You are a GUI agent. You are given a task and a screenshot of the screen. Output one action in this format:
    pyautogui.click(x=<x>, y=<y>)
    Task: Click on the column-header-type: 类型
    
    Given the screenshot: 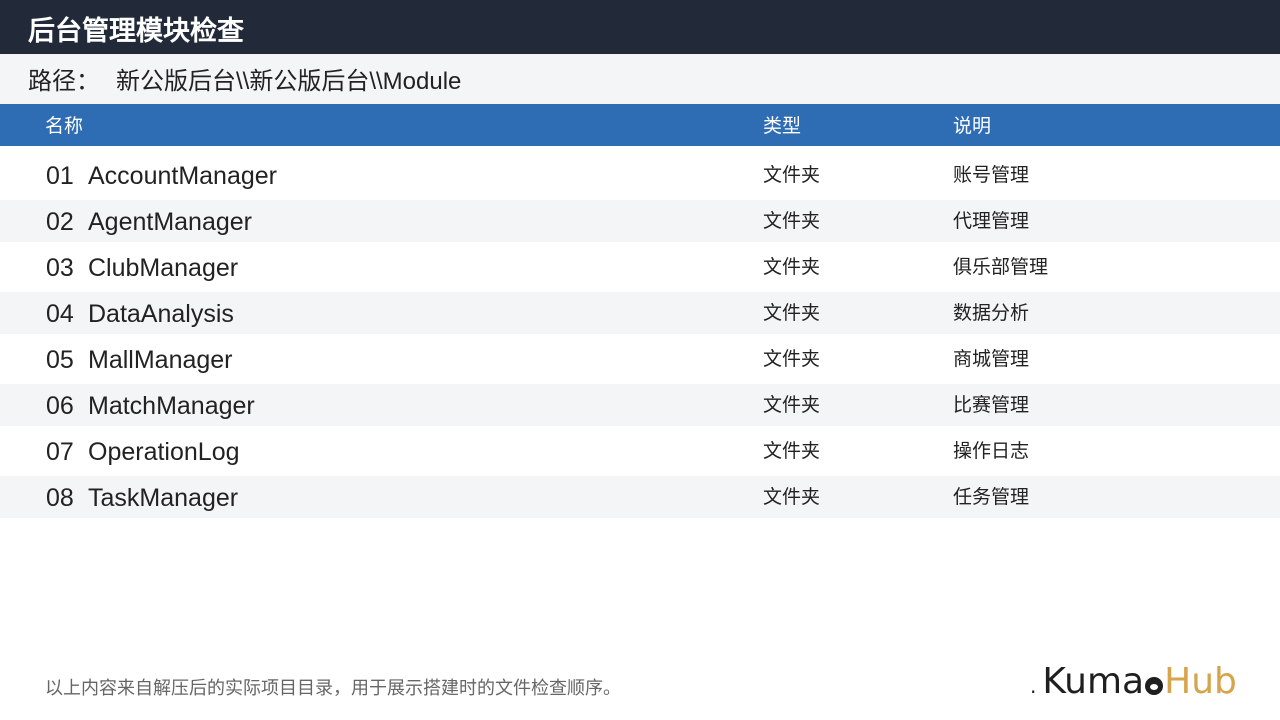 What is the action you would take?
    pyautogui.click(x=782, y=126)
    